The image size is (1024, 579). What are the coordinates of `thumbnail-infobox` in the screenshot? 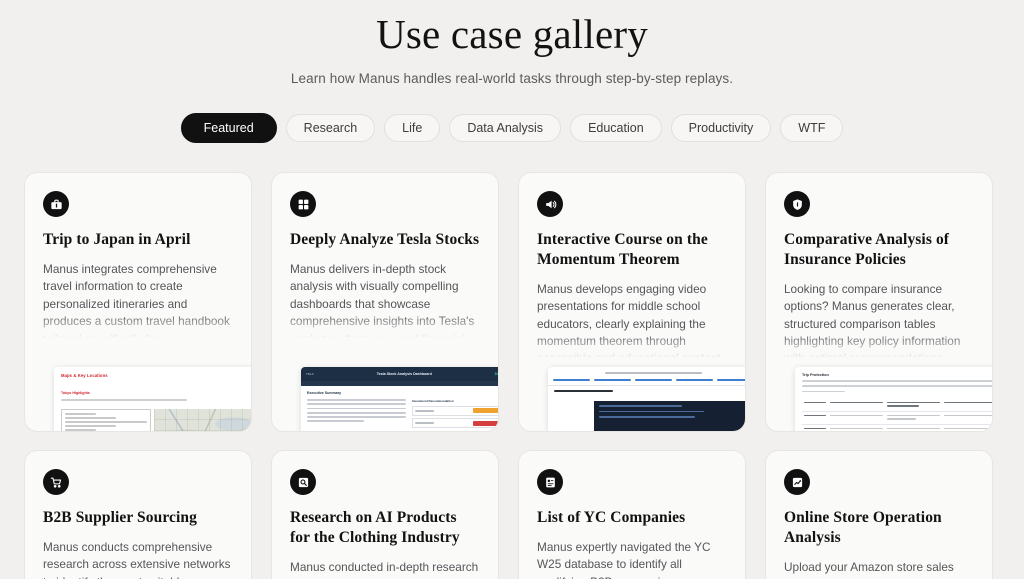 It's located at (106, 420).